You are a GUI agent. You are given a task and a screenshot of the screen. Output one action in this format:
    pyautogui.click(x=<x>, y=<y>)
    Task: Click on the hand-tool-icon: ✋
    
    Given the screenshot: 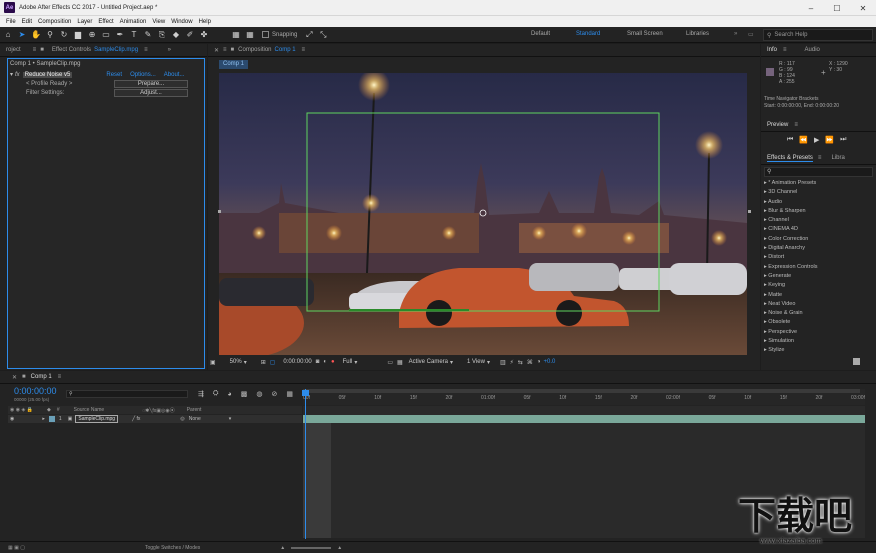 What is the action you would take?
    pyautogui.click(x=36, y=35)
    